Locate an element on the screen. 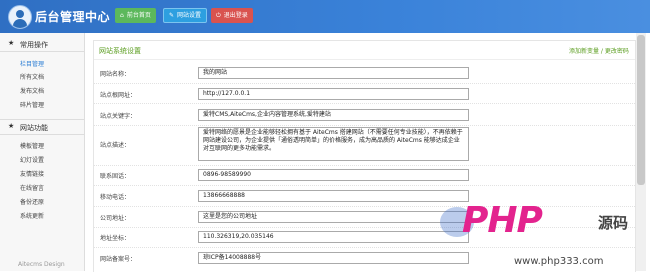 Image resolution: width=650 pixels, height=272 pixels. power-icon: ⏻ is located at coordinates (218, 15).